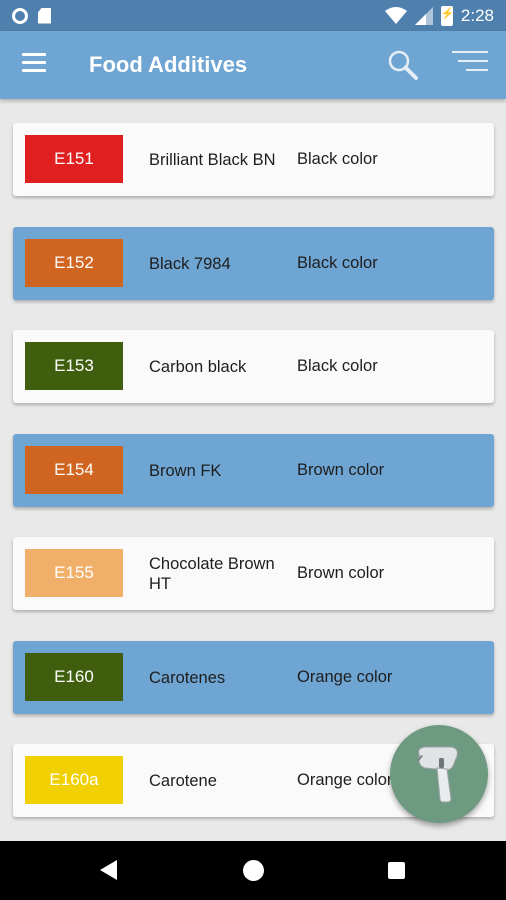 Image resolution: width=506 pixels, height=900 pixels. I want to click on additive-name: Carotenes, so click(187, 677).